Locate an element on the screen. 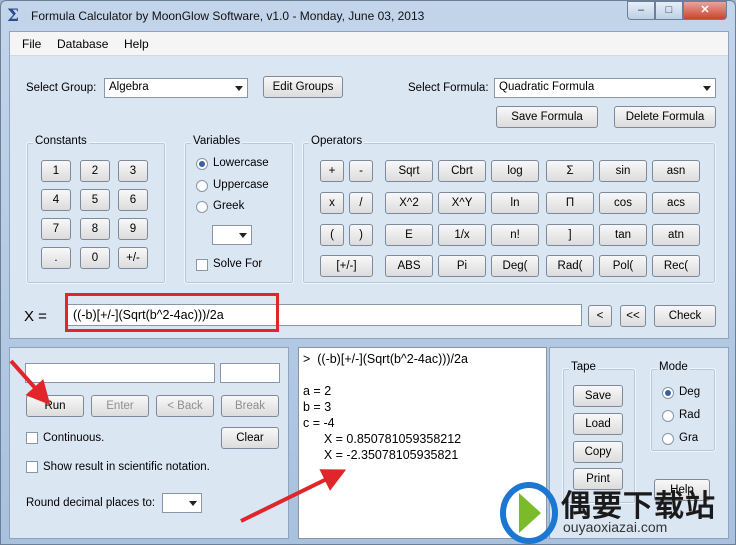 Image resolution: width=736 pixels, height=545 pixels. key-0: 0 is located at coordinates (95, 258).